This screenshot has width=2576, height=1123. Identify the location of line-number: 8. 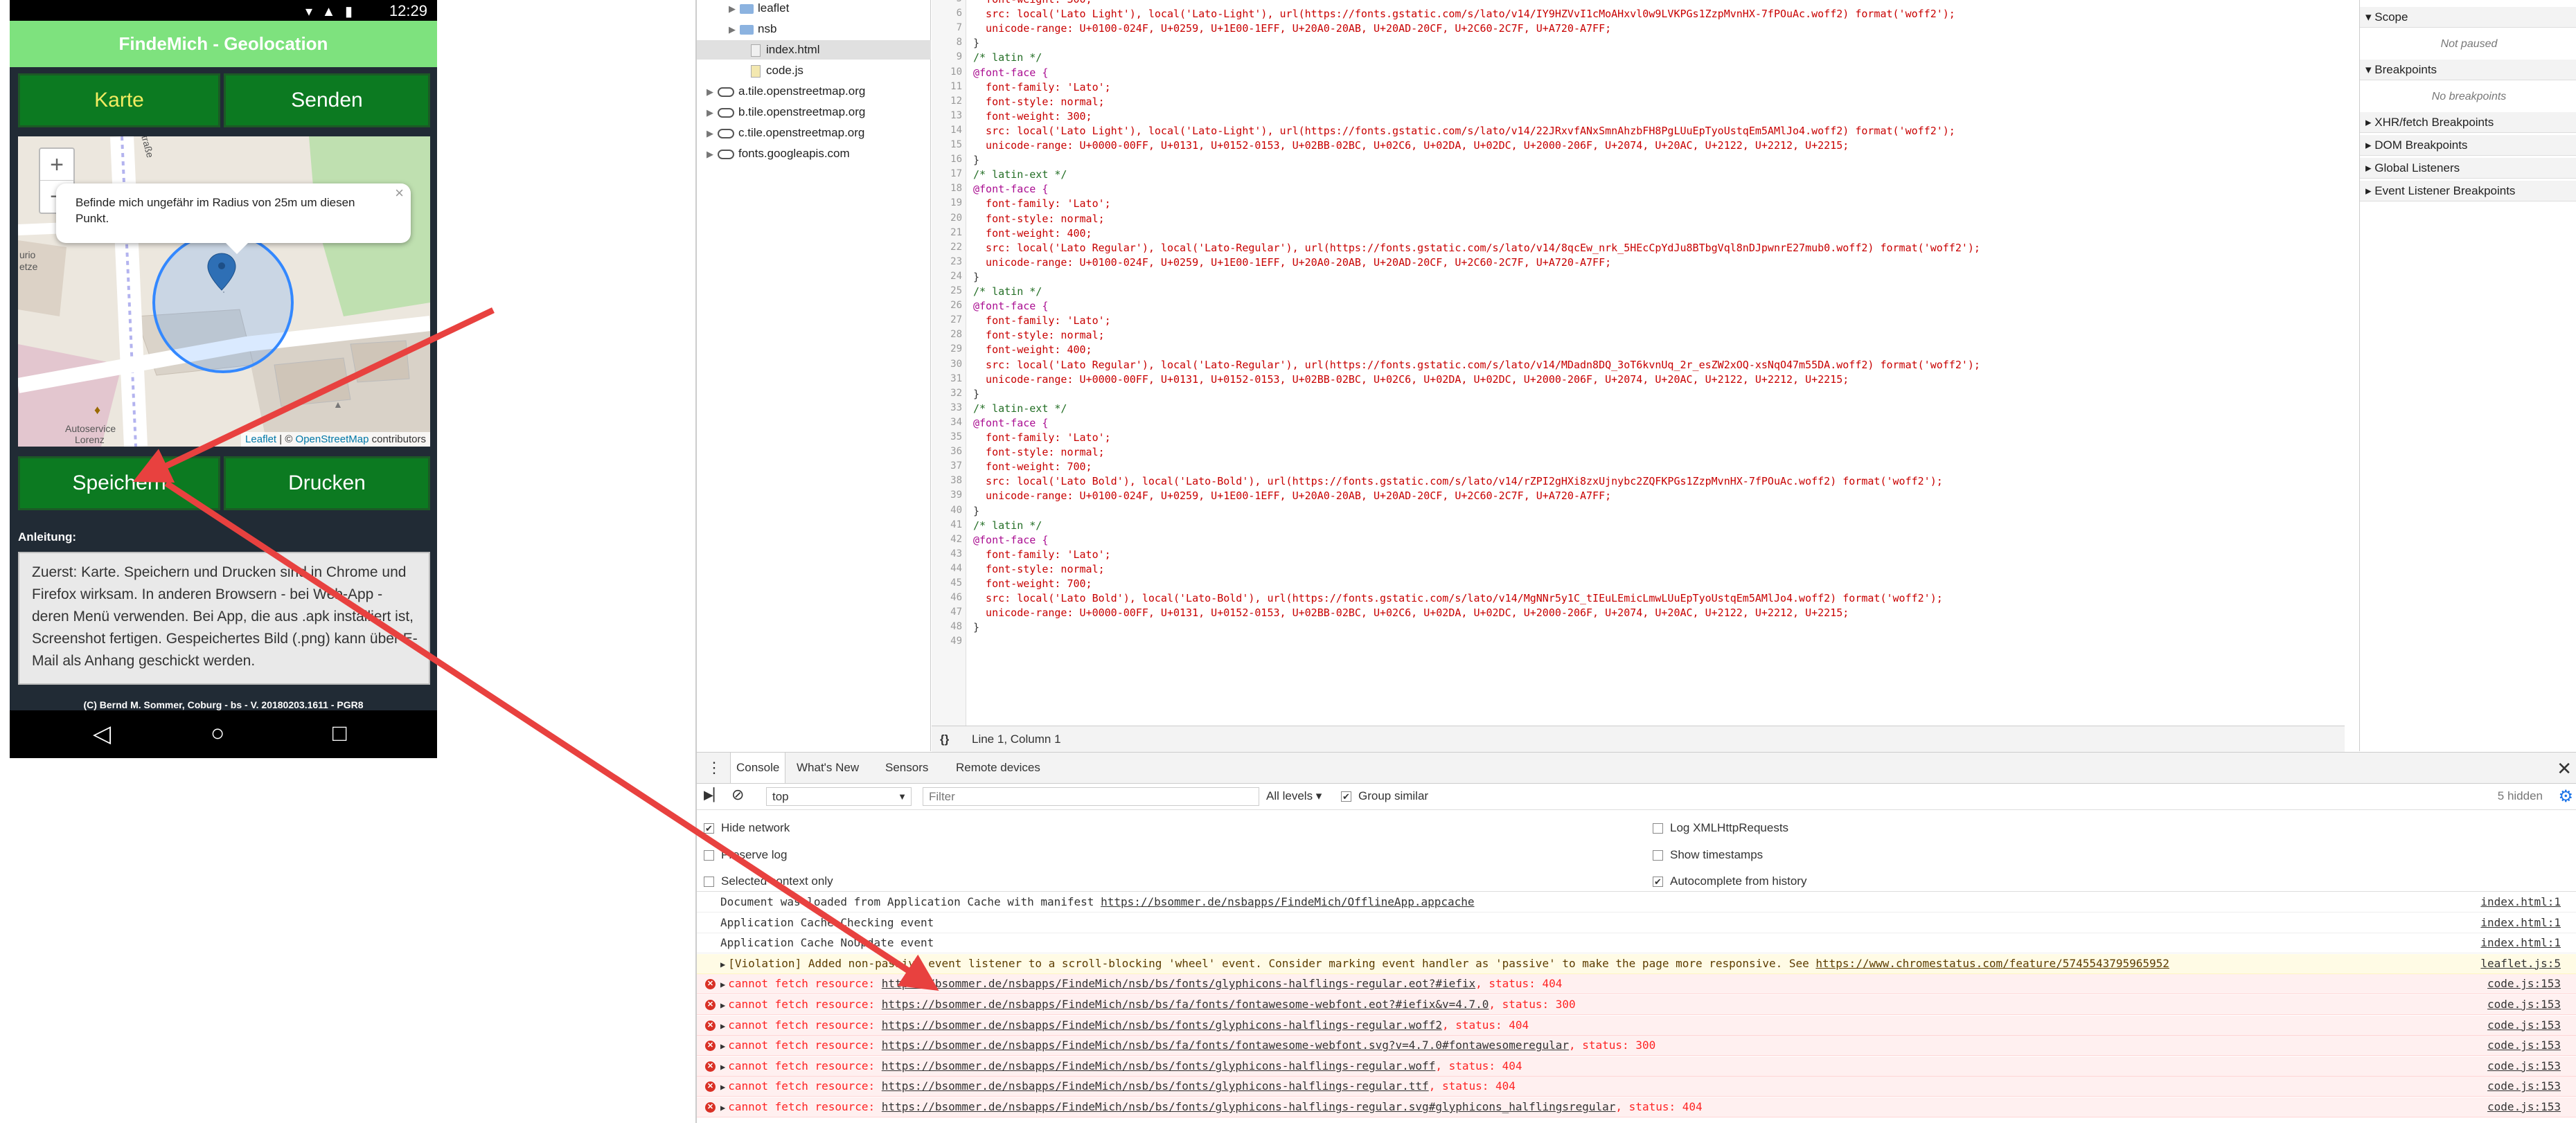
(947, 43).